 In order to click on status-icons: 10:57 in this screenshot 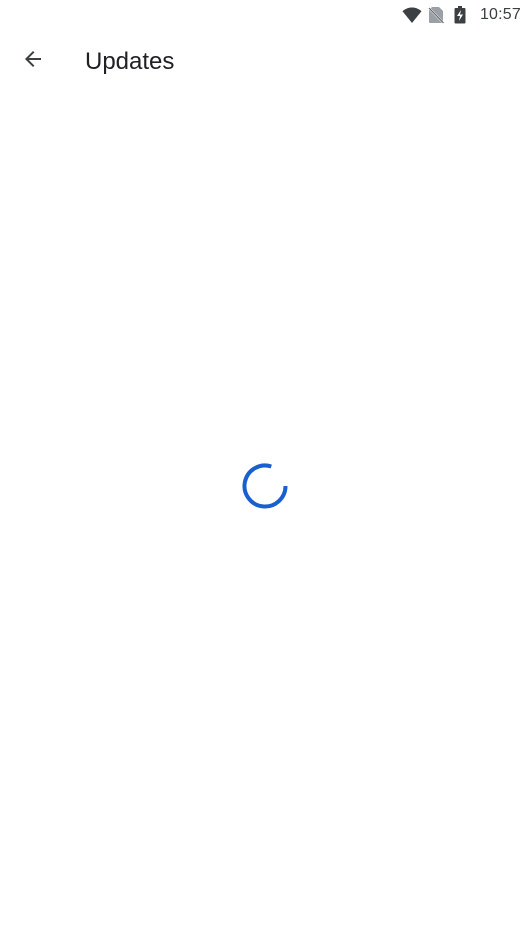, I will do `click(461, 15)`.